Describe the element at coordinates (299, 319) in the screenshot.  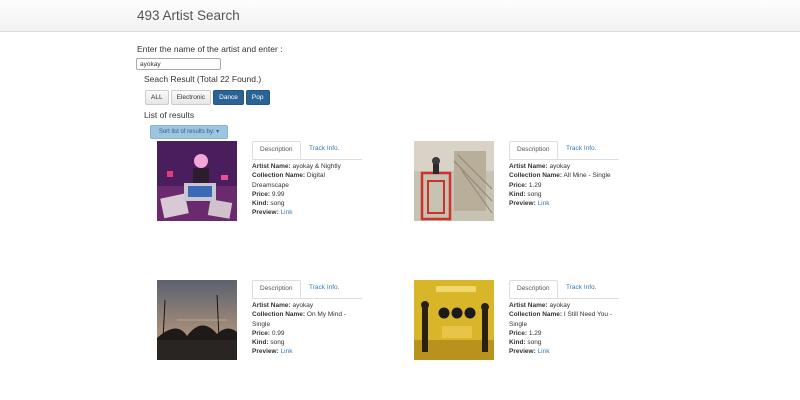
I see `collection-name-row: Collection Name: On My Mind - Single` at that location.